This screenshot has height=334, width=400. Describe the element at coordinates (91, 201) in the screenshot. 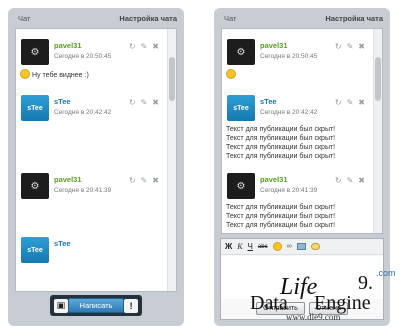

I see `chat-message: ⚙ pavel31 Сегодня в 20:41:39 ↻ ✎ ✖` at that location.